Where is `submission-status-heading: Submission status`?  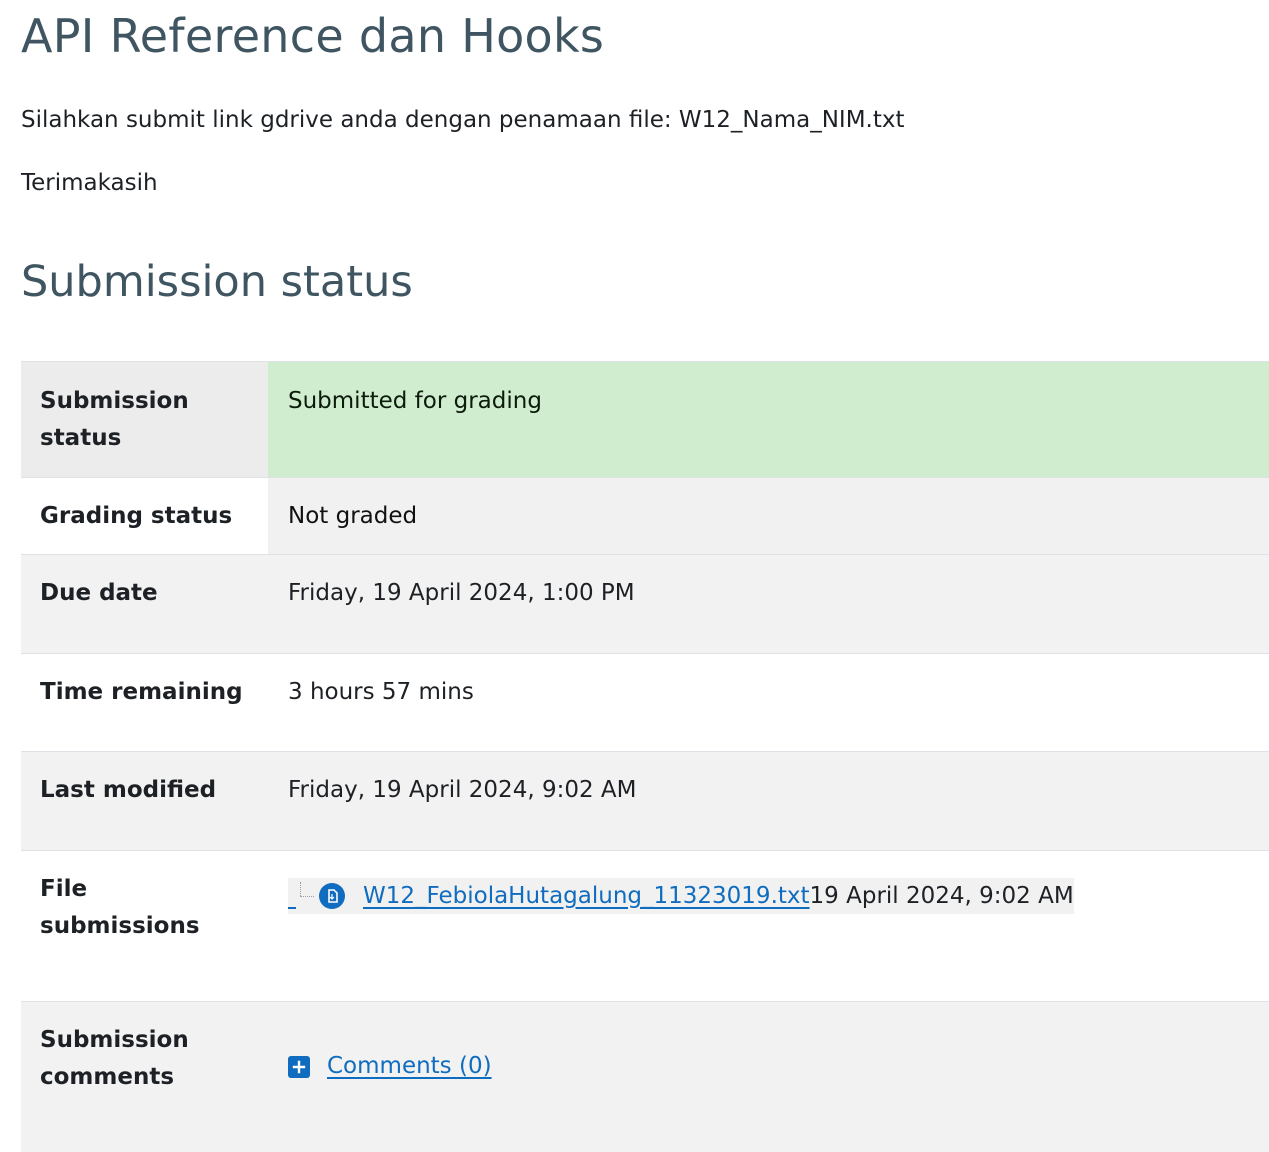
submission-status-heading: Submission status is located at coordinates (645, 282).